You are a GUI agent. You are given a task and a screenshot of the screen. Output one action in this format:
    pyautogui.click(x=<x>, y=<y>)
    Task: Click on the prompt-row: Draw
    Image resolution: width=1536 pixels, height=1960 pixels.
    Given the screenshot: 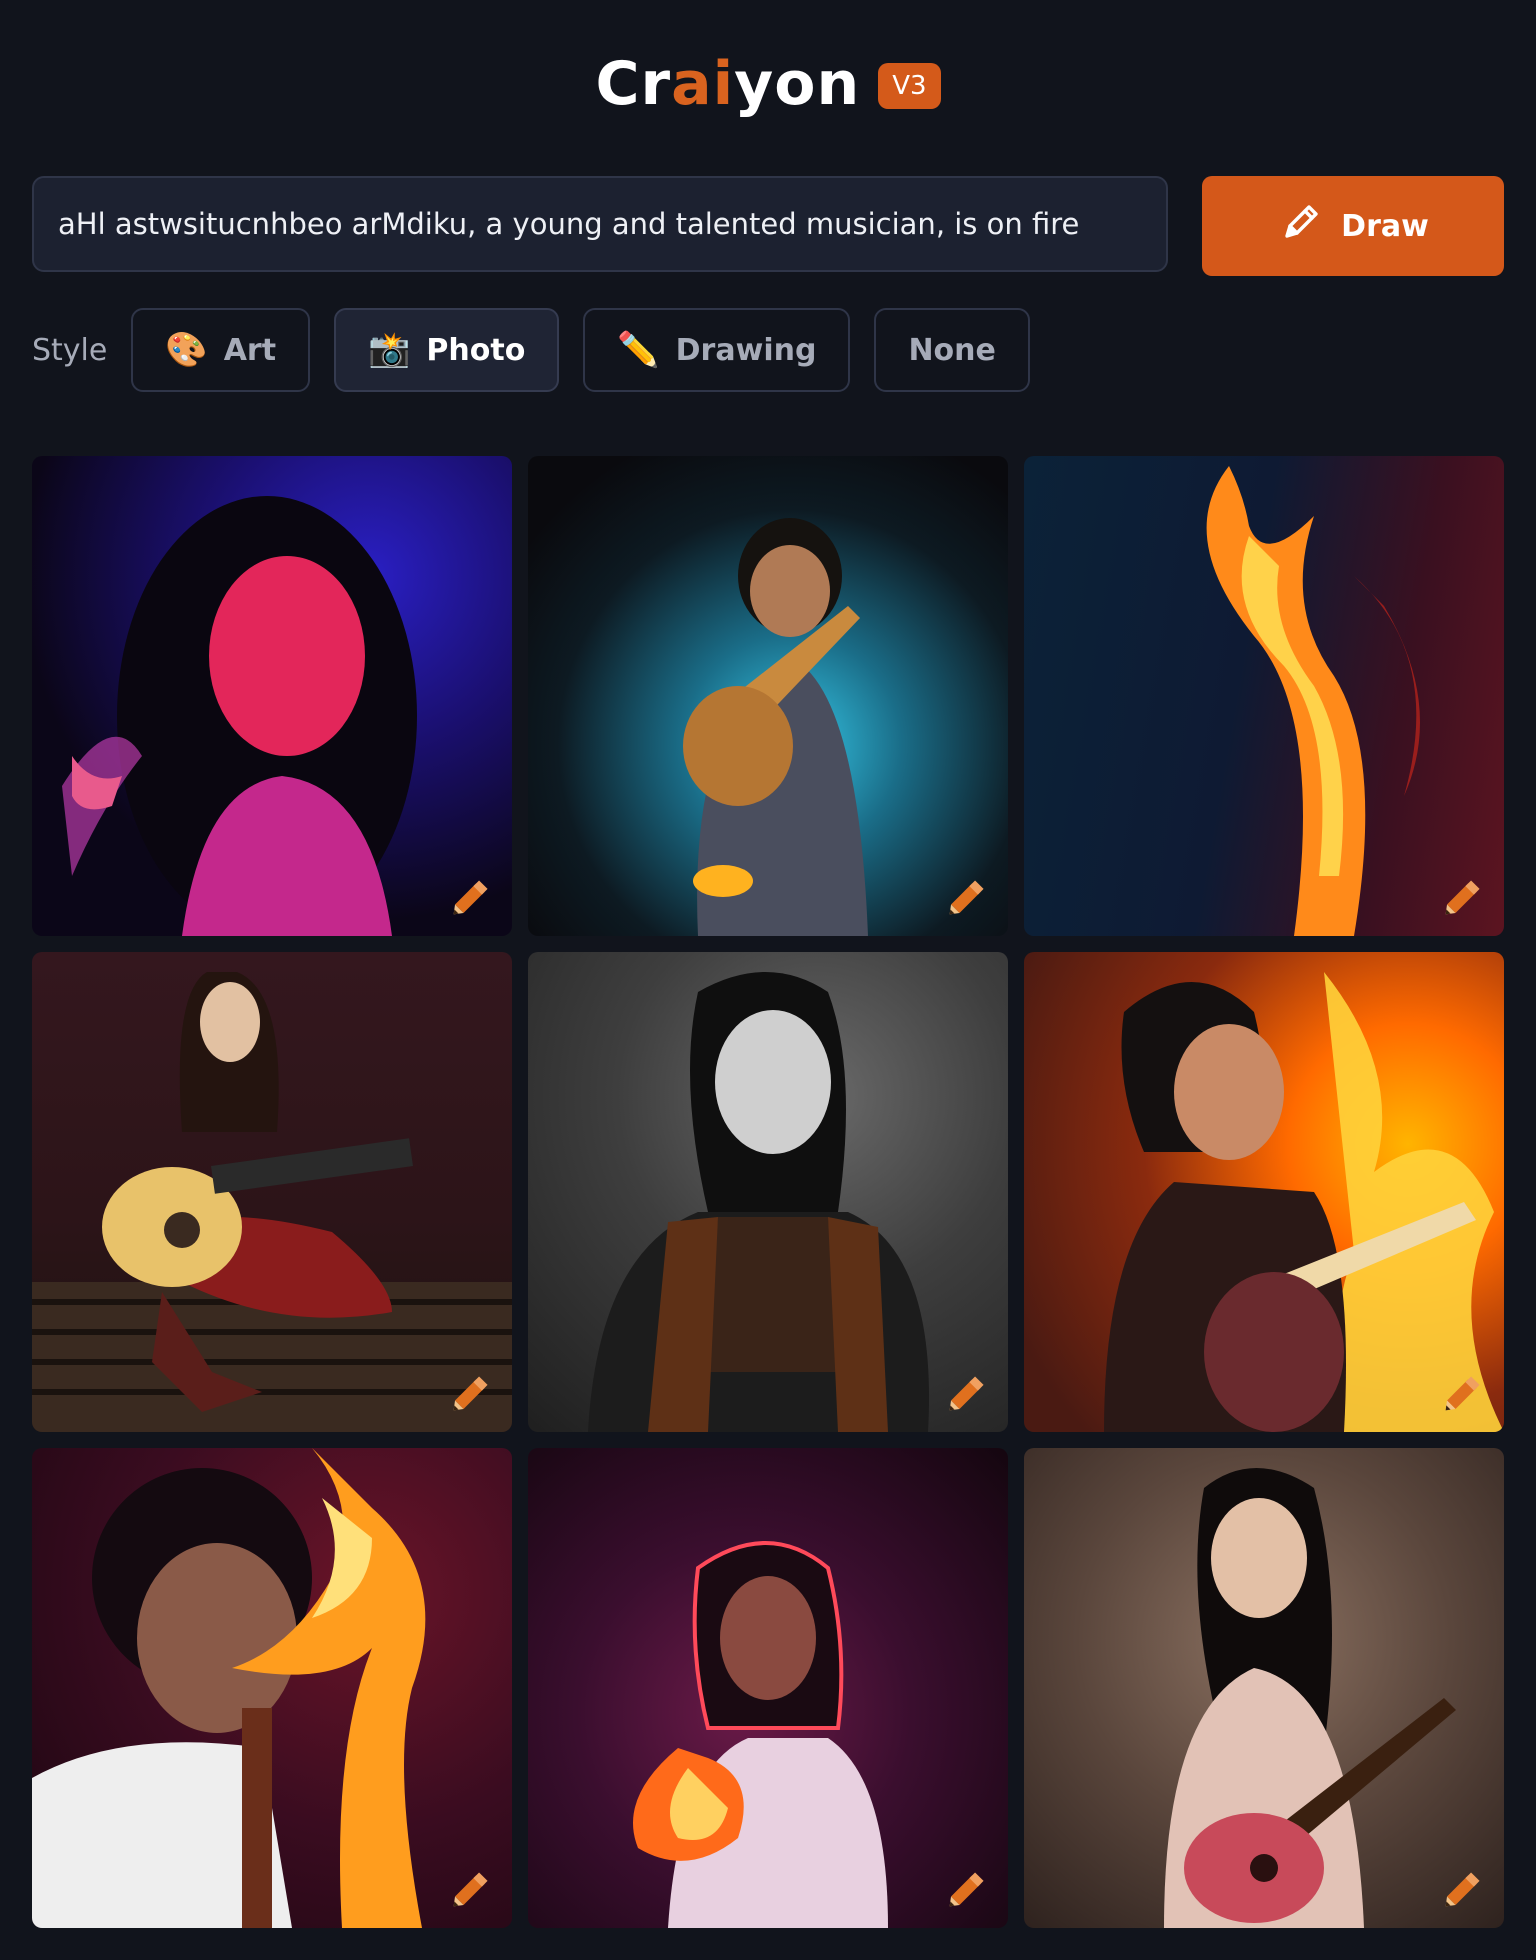 What is the action you would take?
    pyautogui.click(x=768, y=226)
    